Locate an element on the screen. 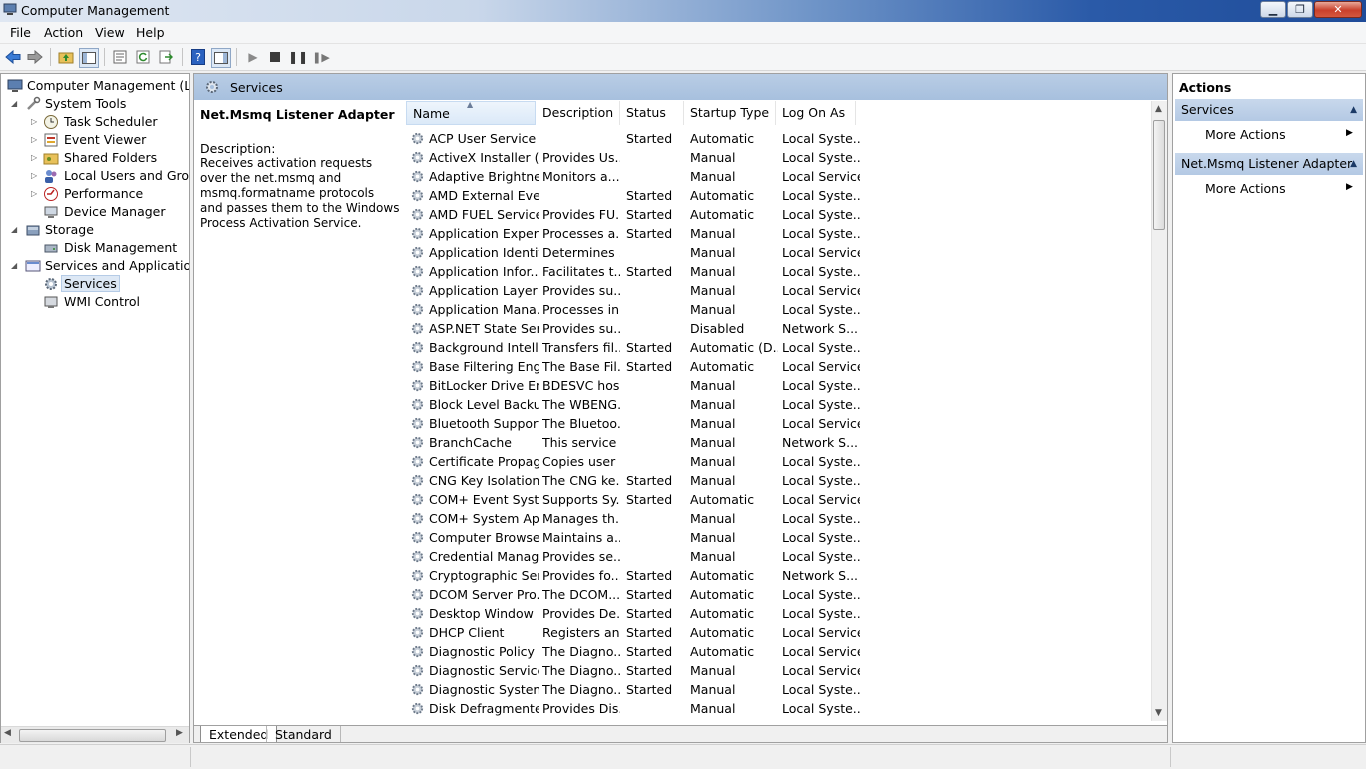  stop-service-button is located at coordinates (275, 57).